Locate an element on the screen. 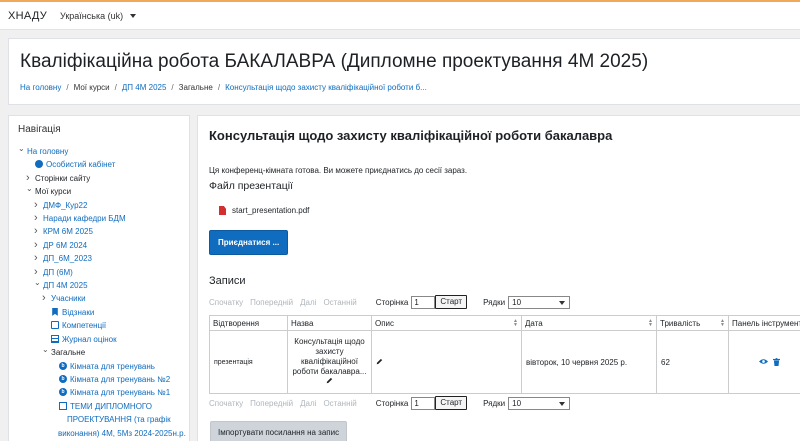 Image resolution: width=800 pixels, height=441 pixels. cell-playback: презентація is located at coordinates (248, 362).